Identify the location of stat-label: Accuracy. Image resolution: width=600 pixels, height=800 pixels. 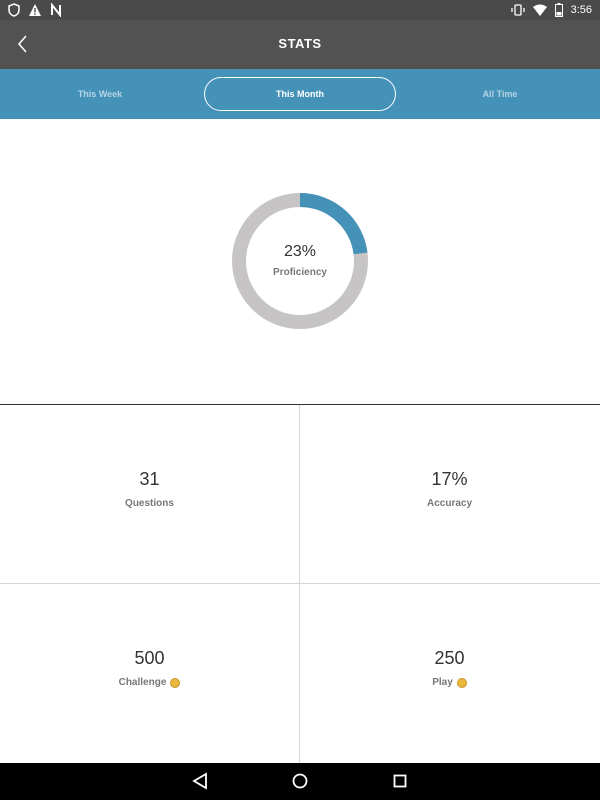
(449, 503).